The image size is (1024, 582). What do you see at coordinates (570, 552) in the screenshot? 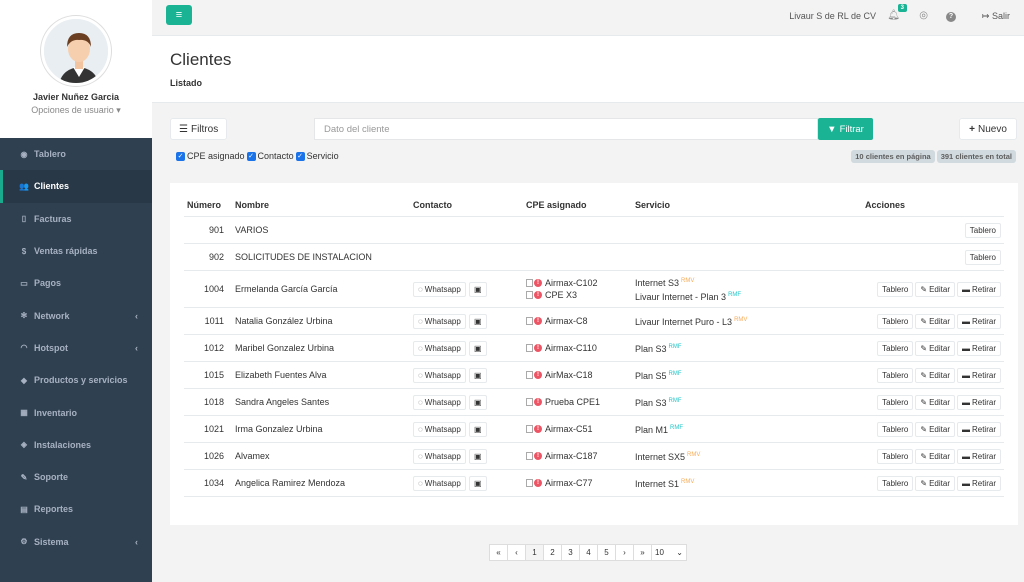
I see `page-link: 3` at bounding box center [570, 552].